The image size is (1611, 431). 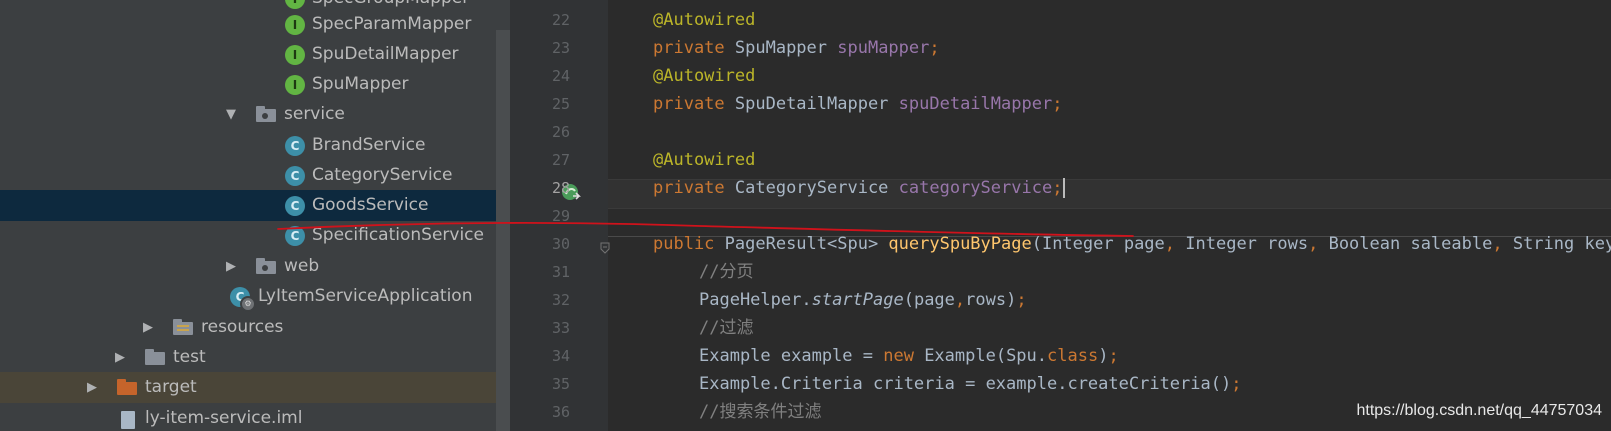 What do you see at coordinates (231, 114) in the screenshot?
I see `expand-arrow-down-icon: ▼` at bounding box center [231, 114].